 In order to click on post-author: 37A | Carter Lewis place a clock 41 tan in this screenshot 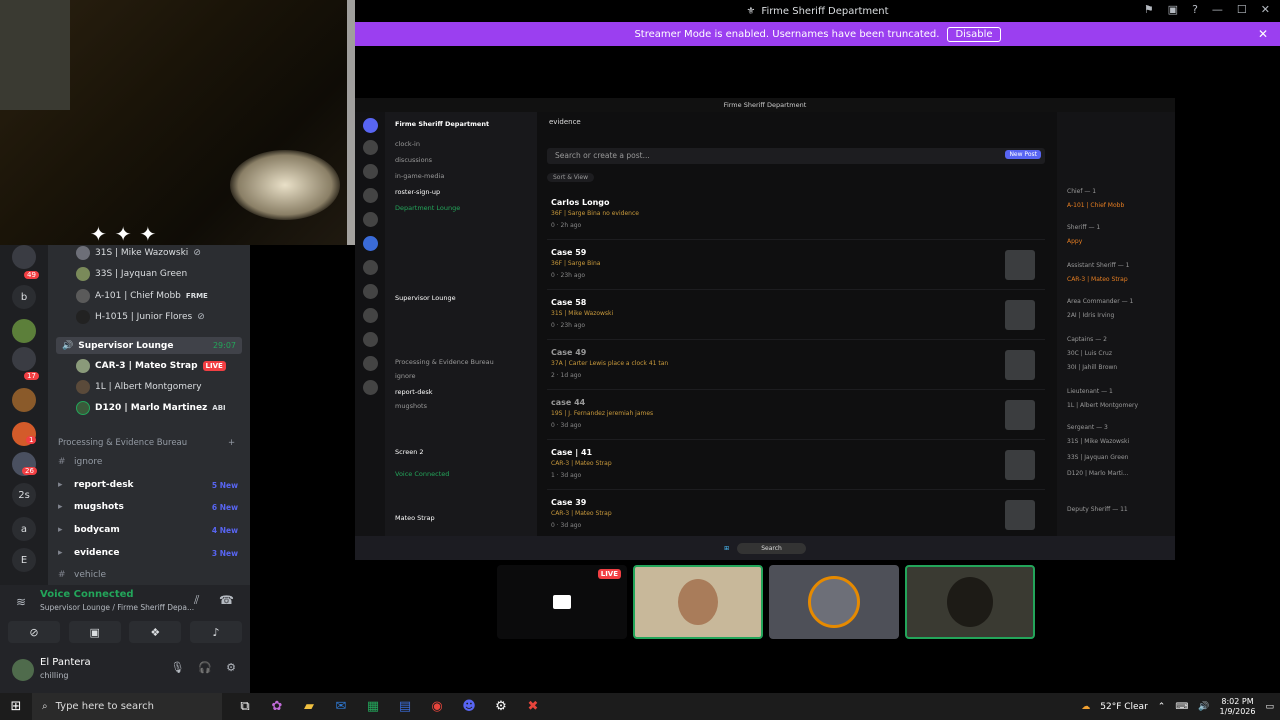, I will do `click(610, 363)`.